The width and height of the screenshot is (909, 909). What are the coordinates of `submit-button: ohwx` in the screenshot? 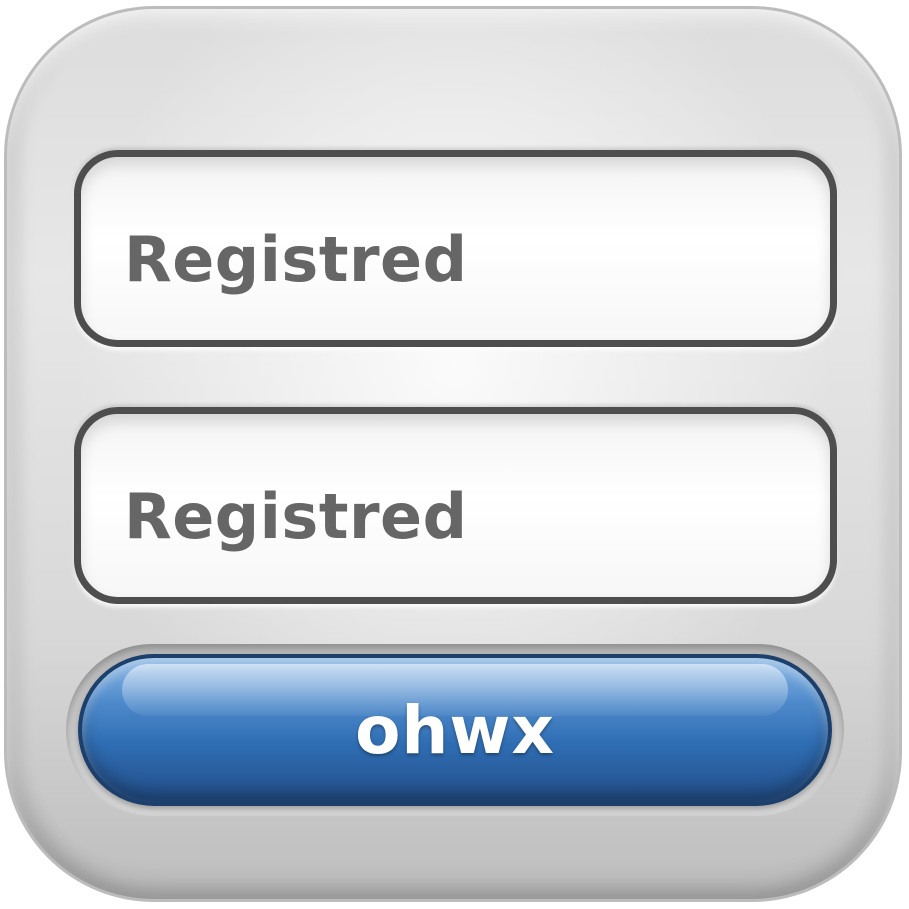 It's located at (455, 730).